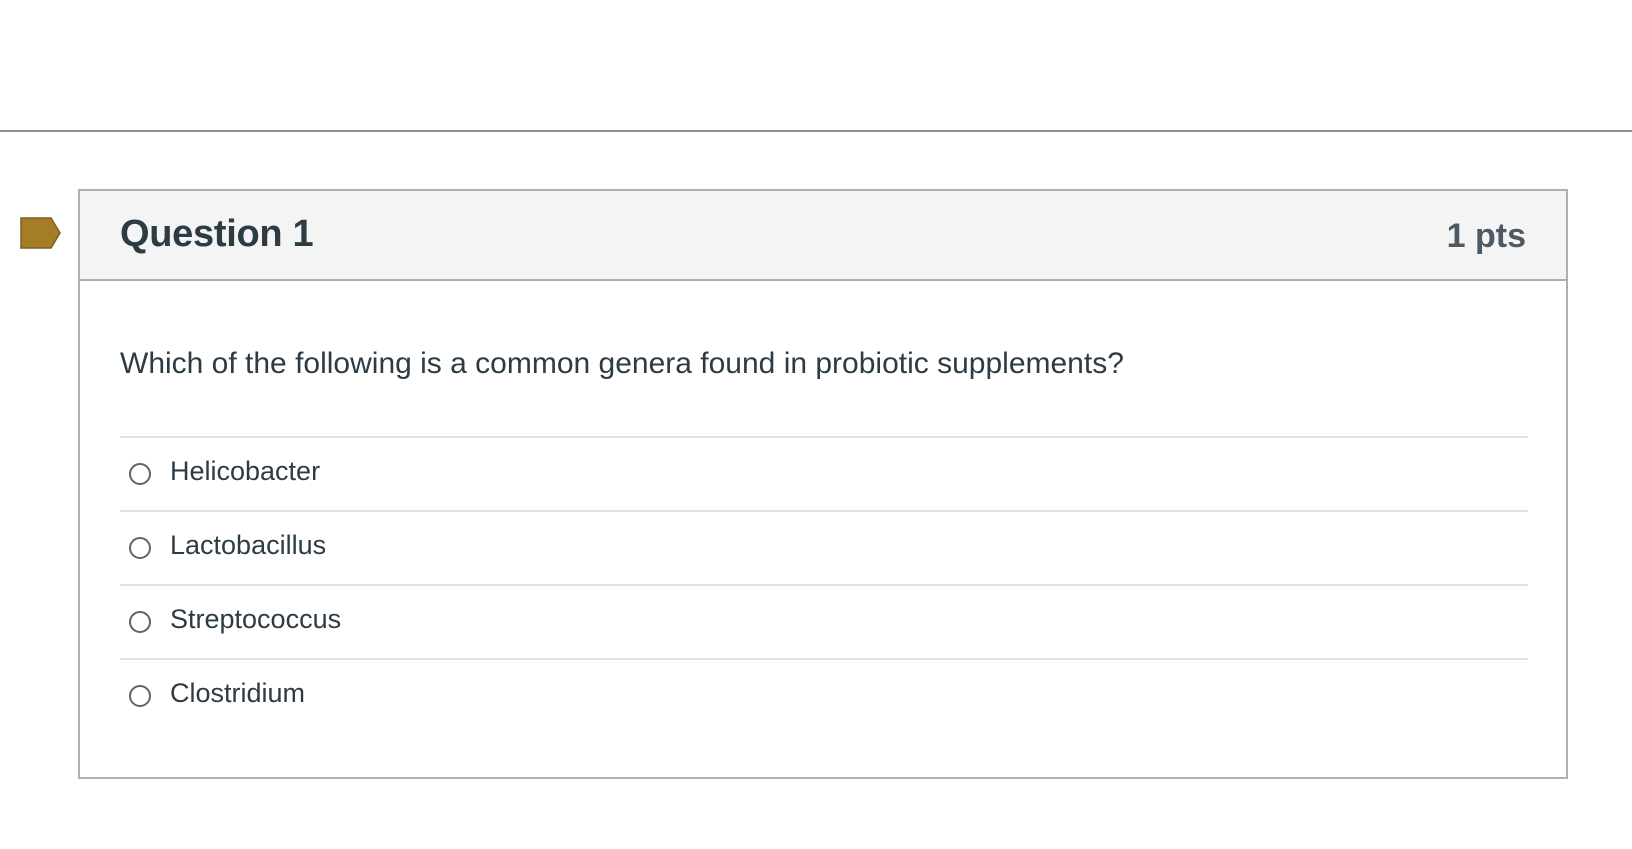 This screenshot has width=1632, height=849. Describe the element at coordinates (824, 695) in the screenshot. I see `answer-option: Clostridium` at that location.